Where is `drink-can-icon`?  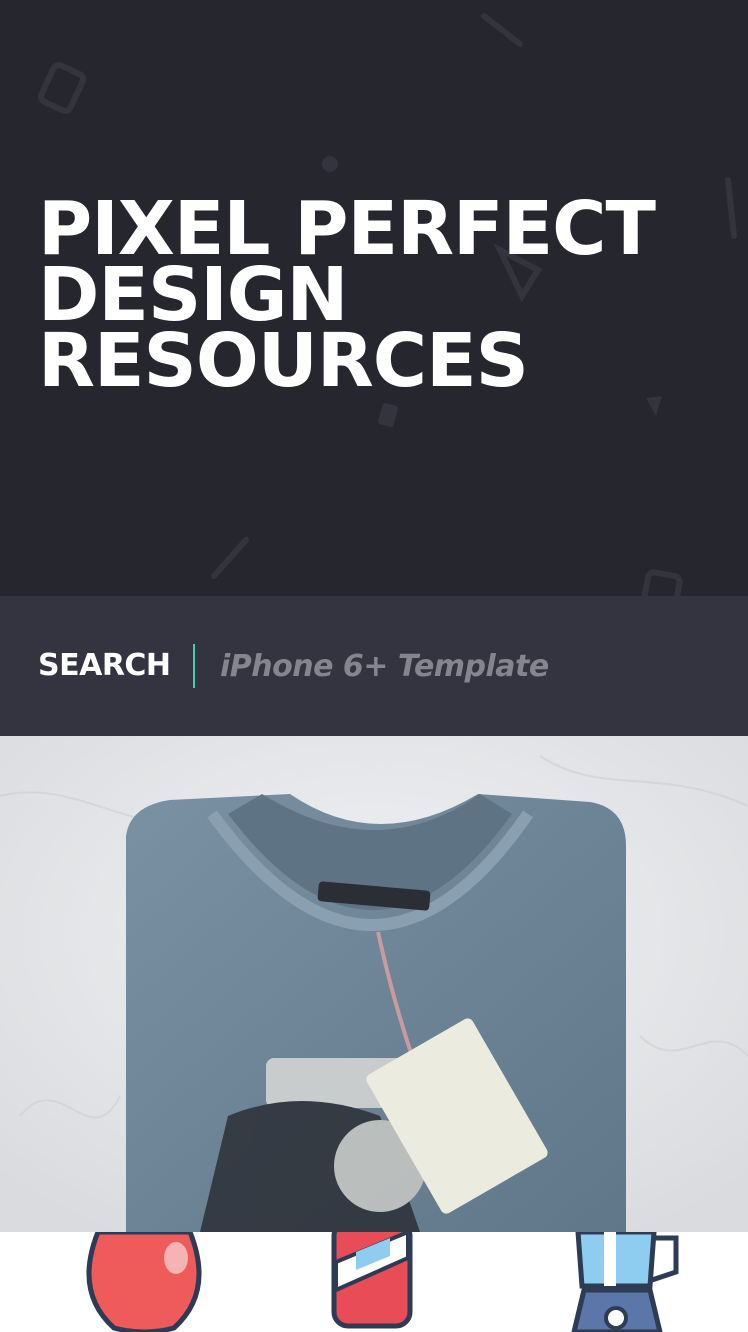 drink-can-icon is located at coordinates (372, 1282).